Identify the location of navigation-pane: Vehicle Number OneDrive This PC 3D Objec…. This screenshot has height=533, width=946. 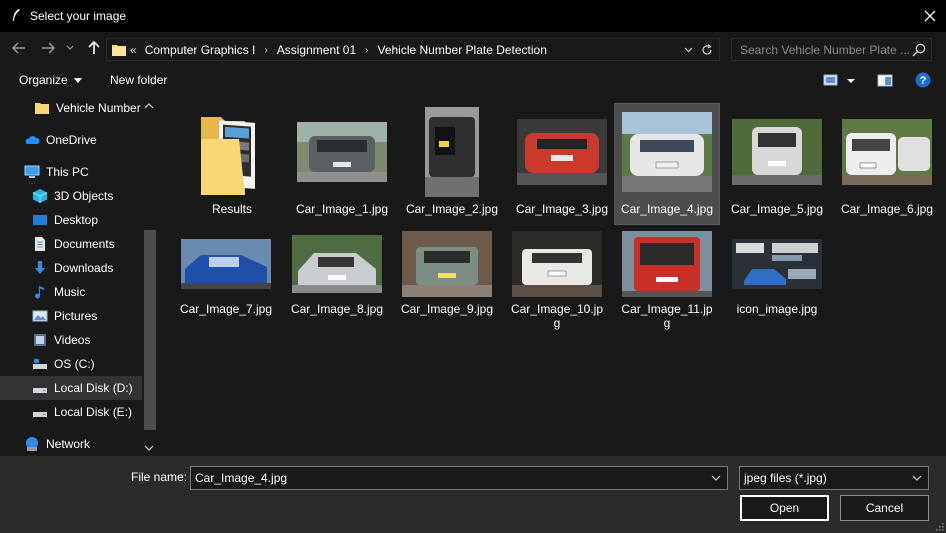
(79, 276).